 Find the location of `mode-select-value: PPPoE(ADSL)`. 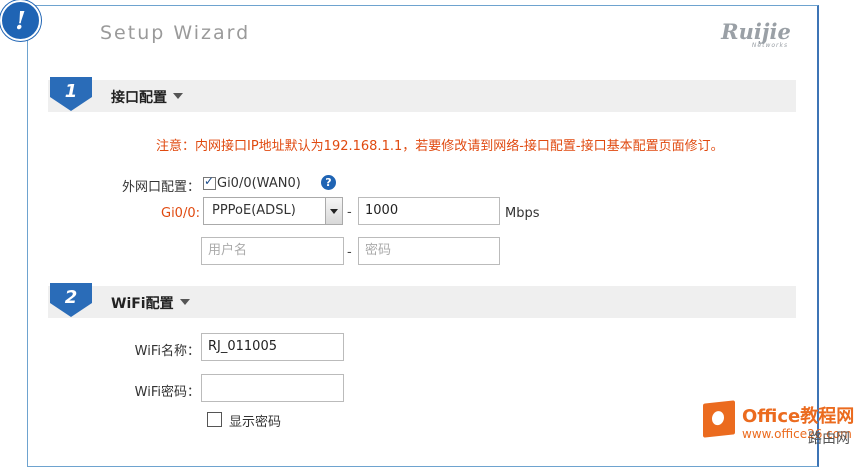

mode-select-value: PPPoE(ADSL) is located at coordinates (254, 210).